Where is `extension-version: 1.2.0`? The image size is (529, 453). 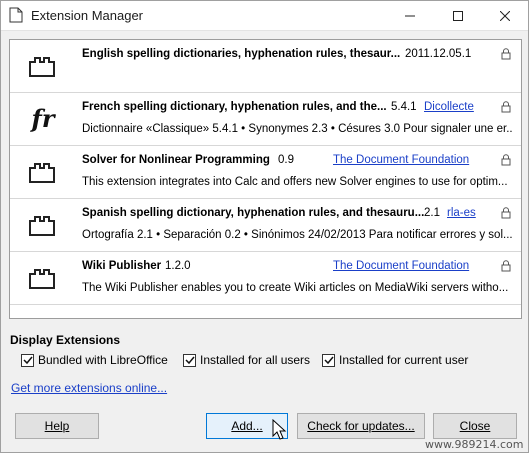 extension-version: 1.2.0 is located at coordinates (178, 266).